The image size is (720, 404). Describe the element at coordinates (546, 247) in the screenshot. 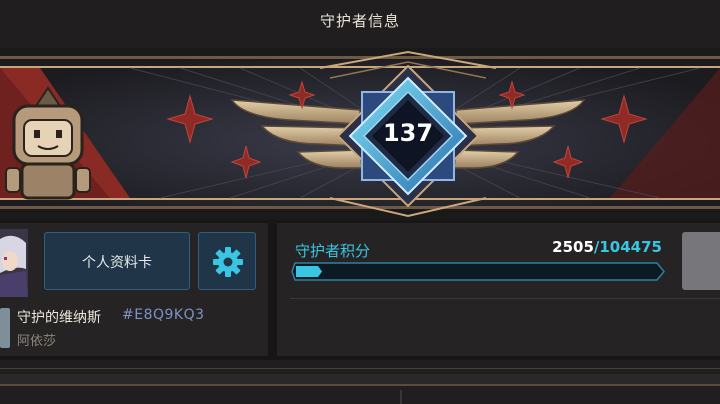

I see `score-values: 2505/104475` at that location.